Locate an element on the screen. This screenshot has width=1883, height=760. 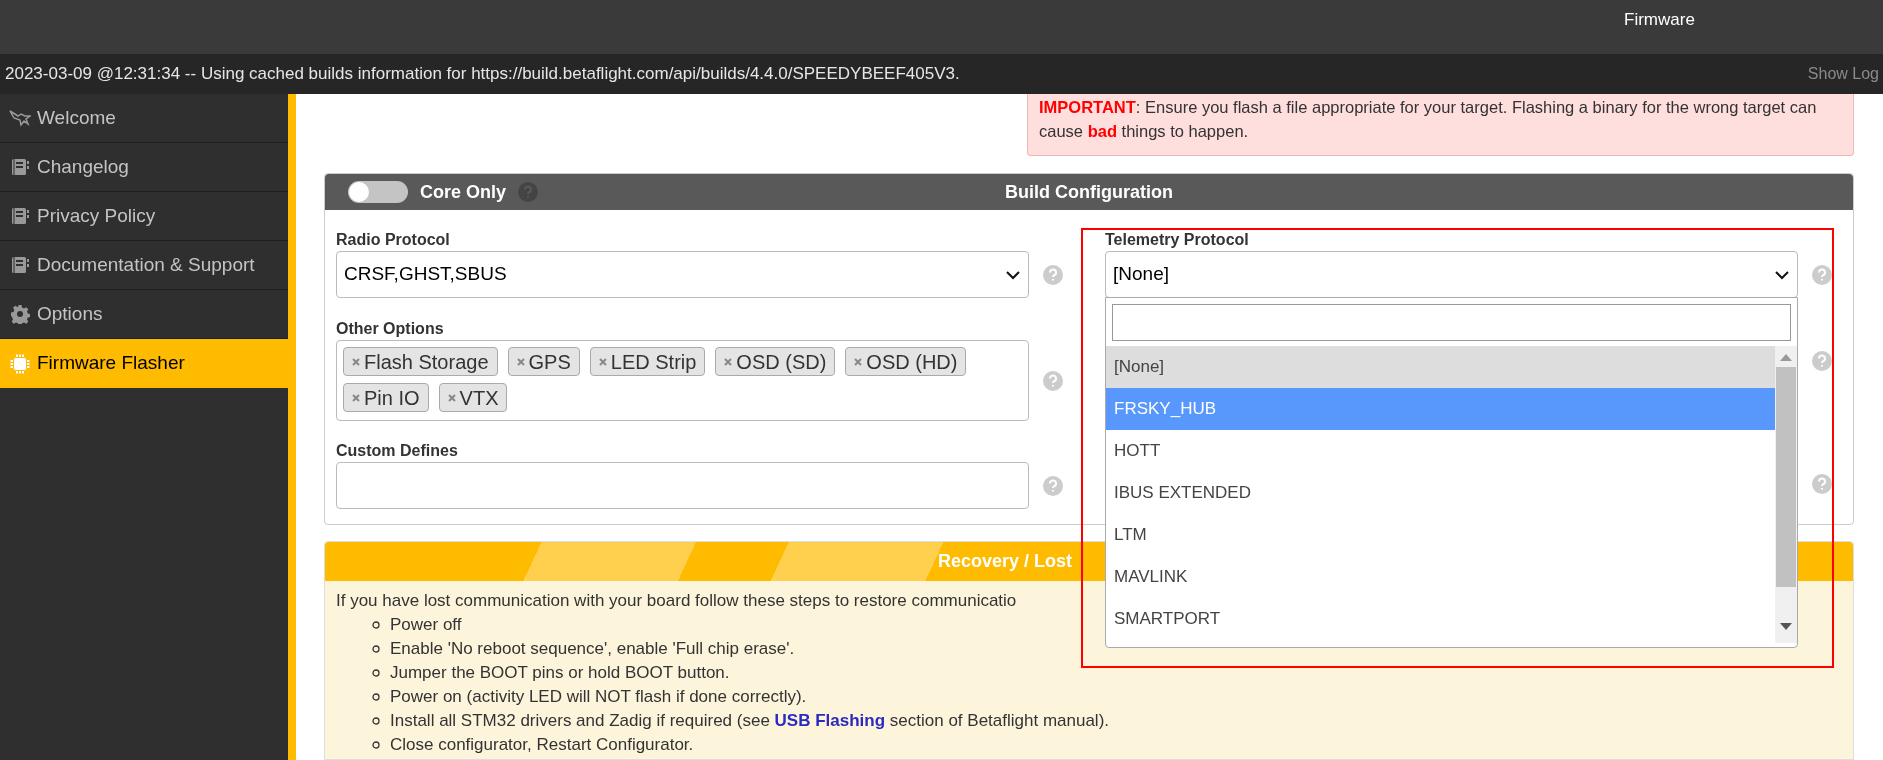
panel-title: Build Configuration is located at coordinates (1089, 192).